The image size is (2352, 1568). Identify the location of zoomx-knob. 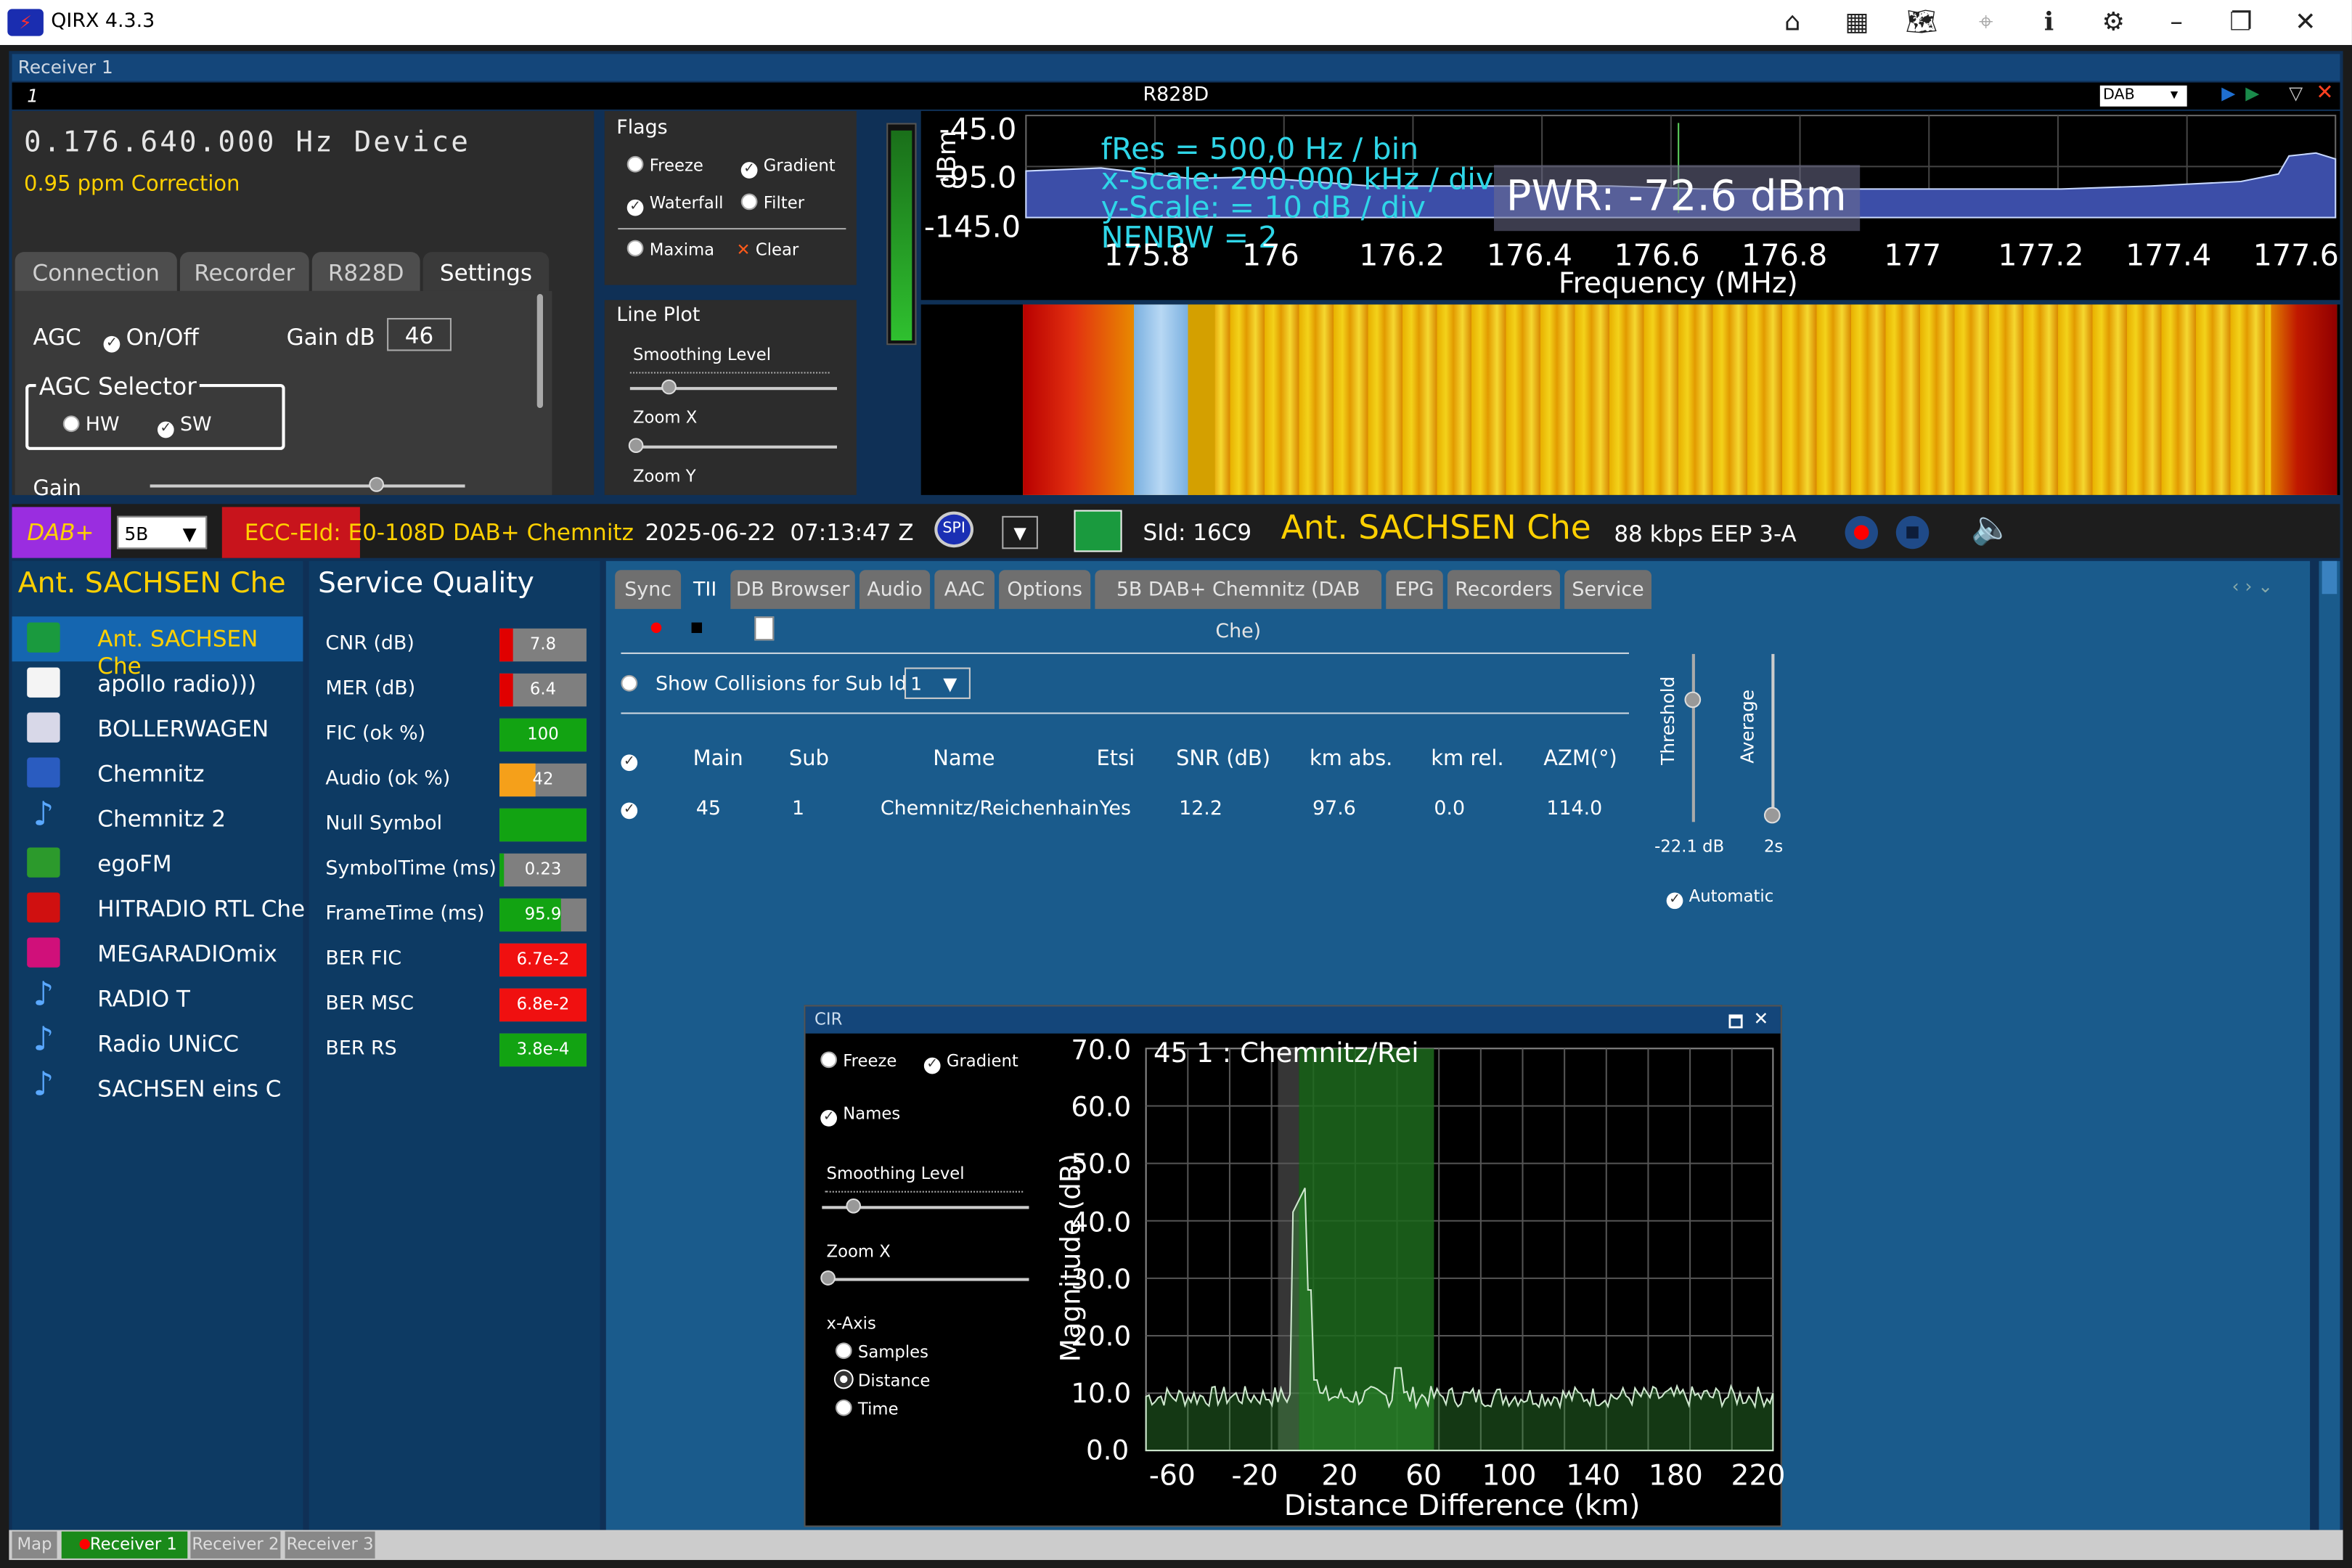
(636, 446).